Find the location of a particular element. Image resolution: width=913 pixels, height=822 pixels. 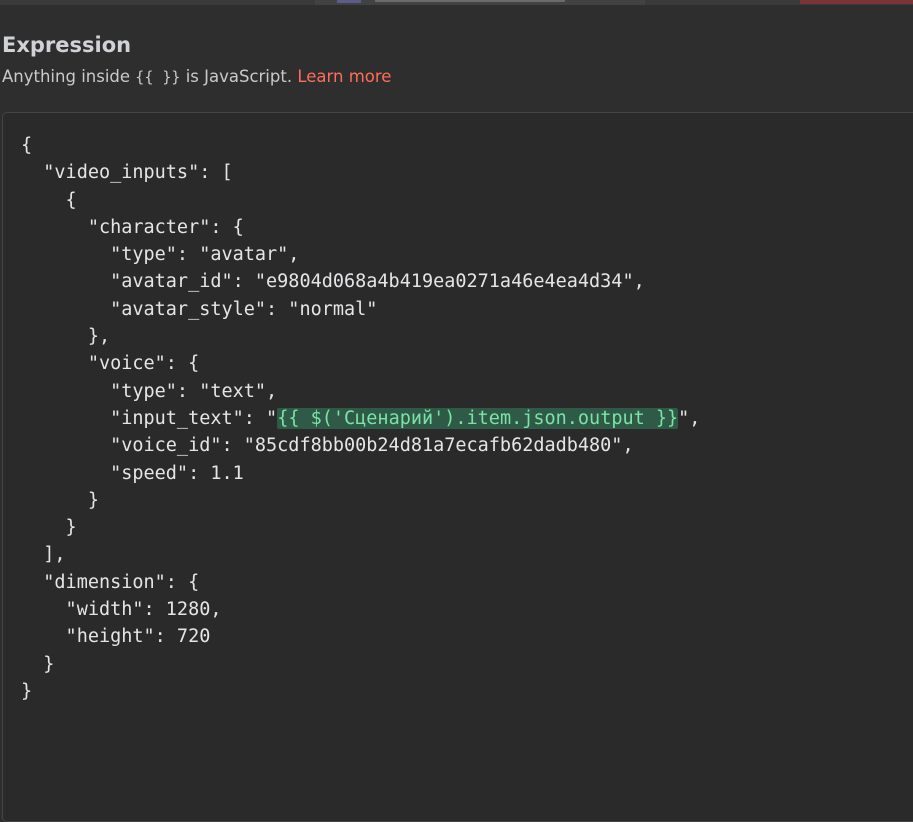

code-text: "speed": 1.1 is located at coordinates (132, 473).